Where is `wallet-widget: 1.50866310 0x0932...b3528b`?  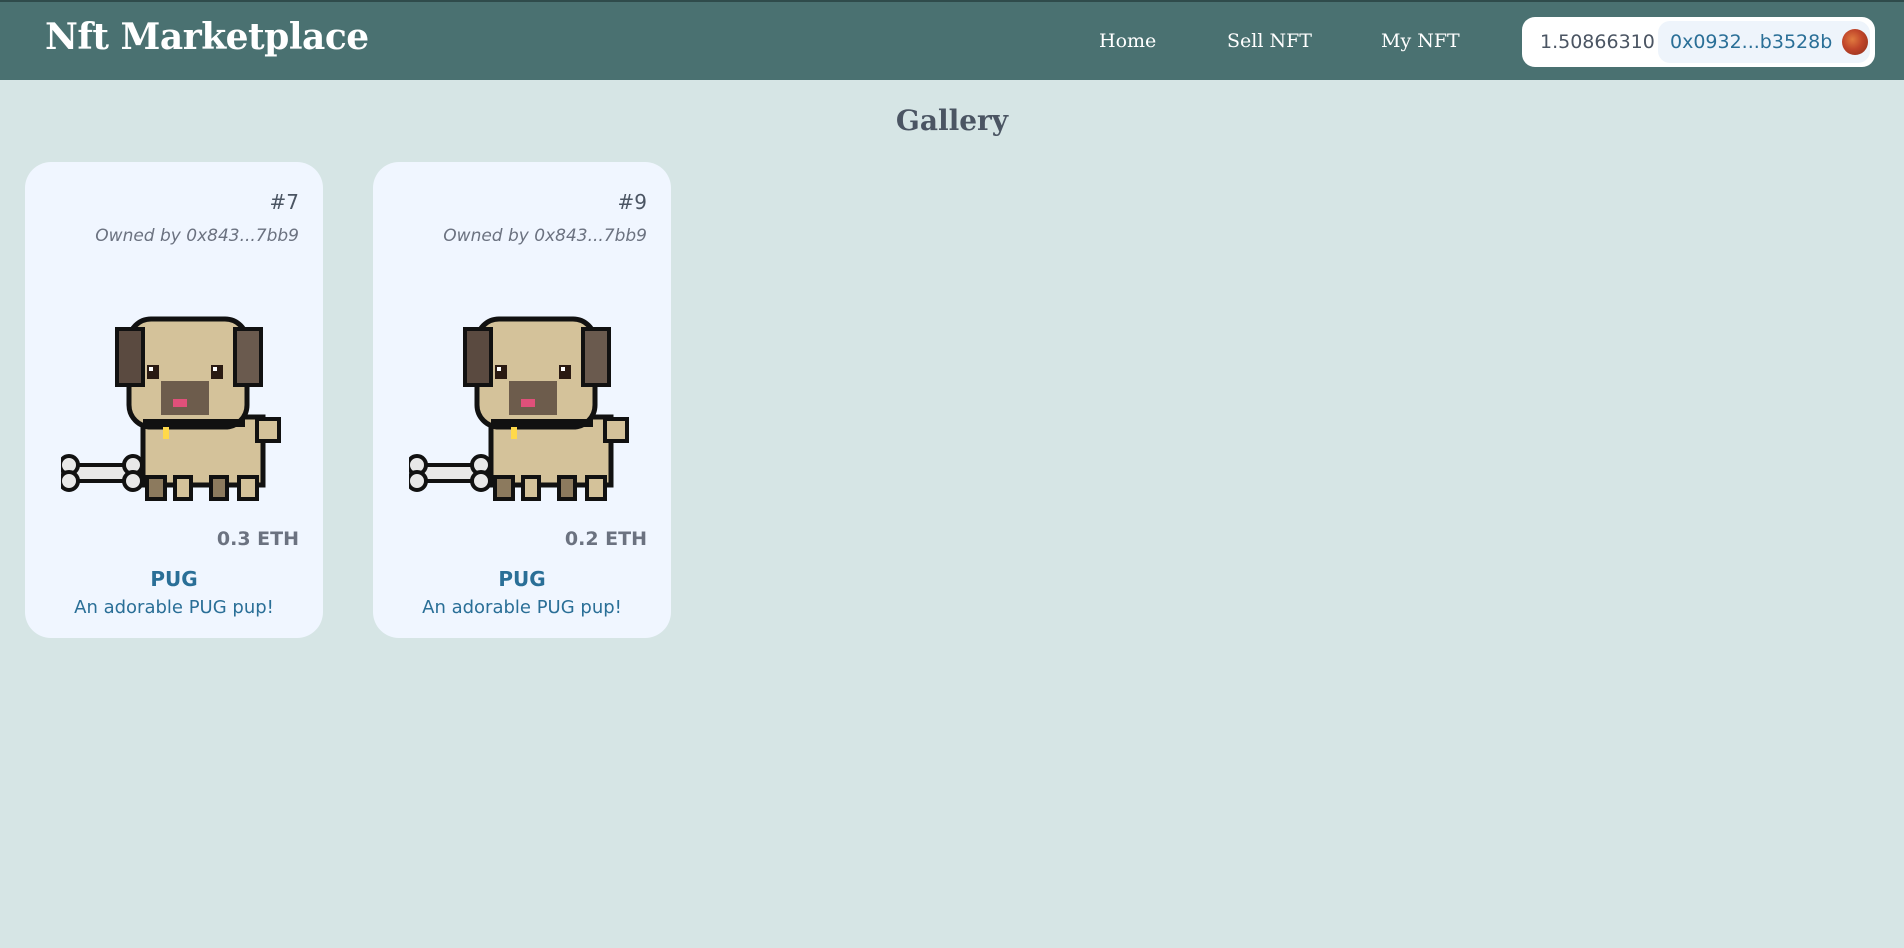 wallet-widget: 1.50866310 0x0932...b3528b is located at coordinates (1698, 42).